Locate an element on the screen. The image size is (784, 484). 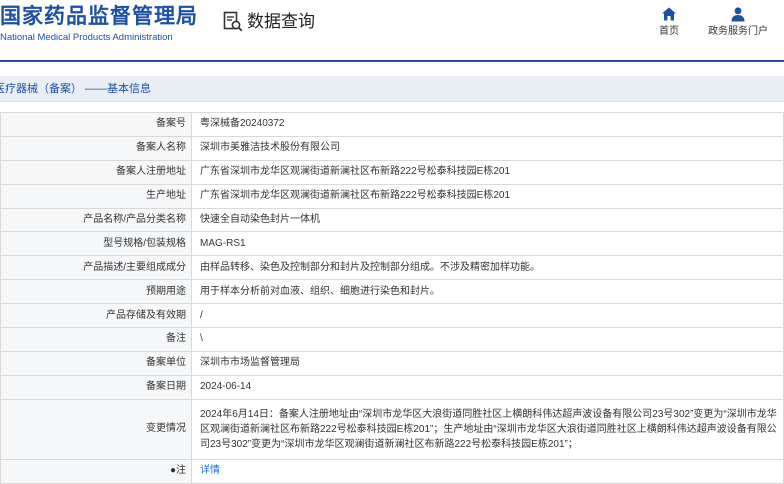
row-value: 粤深械备20240372 is located at coordinates (487, 124).